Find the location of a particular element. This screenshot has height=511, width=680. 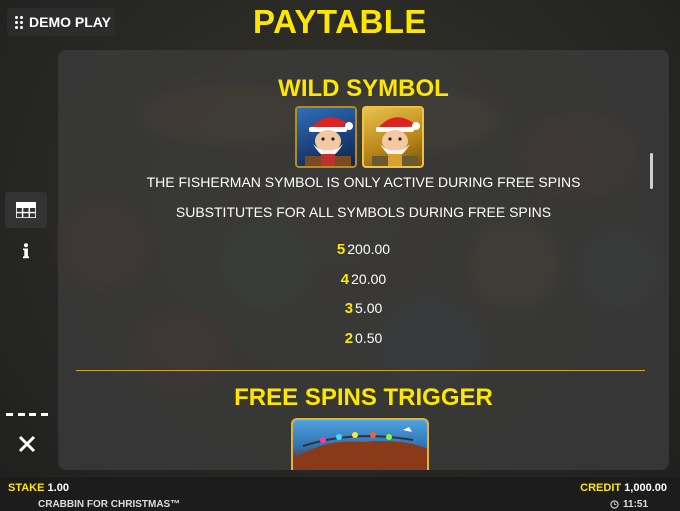

menu-item-paytable is located at coordinates (26, 210).